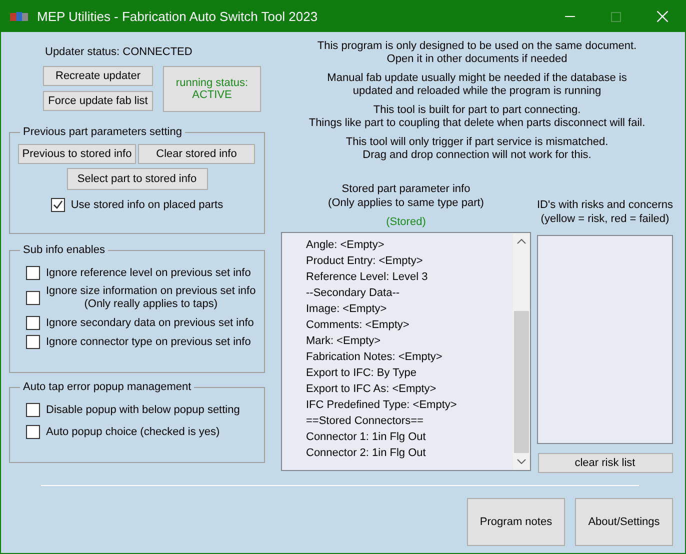 This screenshot has height=554, width=686. I want to click on option-label: Ignore reference level on previous set info, so click(148, 273).